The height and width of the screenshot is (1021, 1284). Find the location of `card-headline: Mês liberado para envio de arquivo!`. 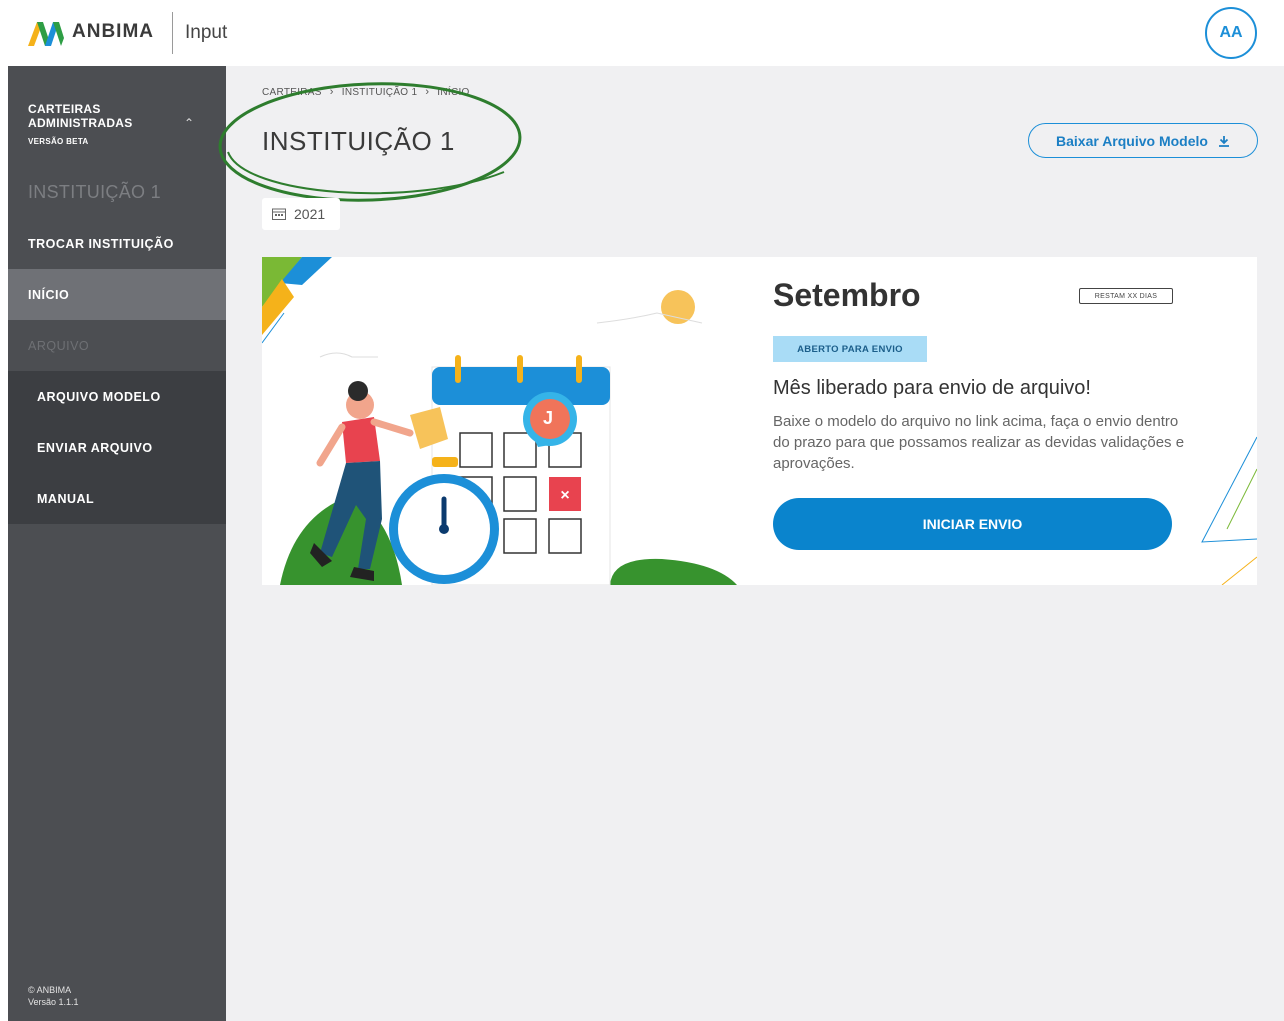

card-headline: Mês liberado para envio de arquivo! is located at coordinates (932, 388).